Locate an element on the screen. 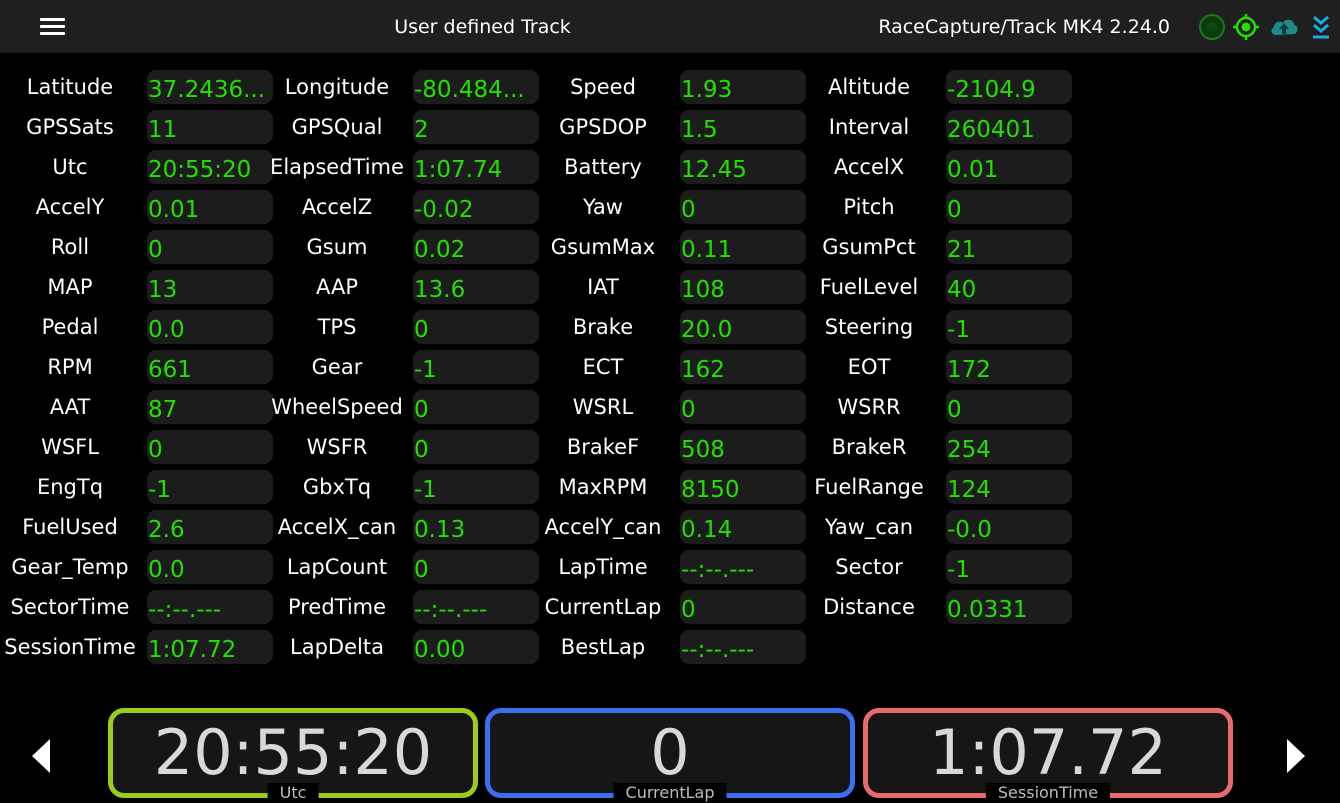 This screenshot has width=1340, height=803. sensor-value: 0.02 is located at coordinates (476, 247).